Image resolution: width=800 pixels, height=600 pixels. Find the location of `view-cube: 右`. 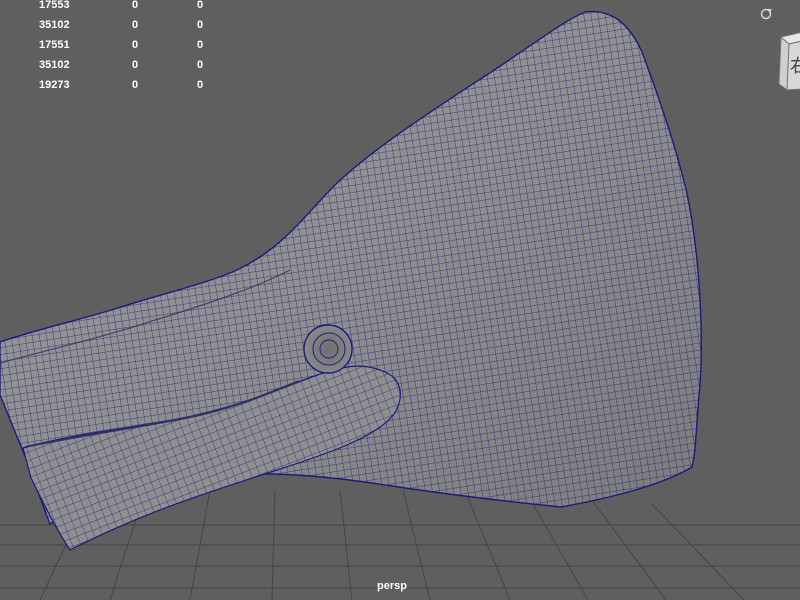

view-cube: 右 is located at coordinates (787, 60).